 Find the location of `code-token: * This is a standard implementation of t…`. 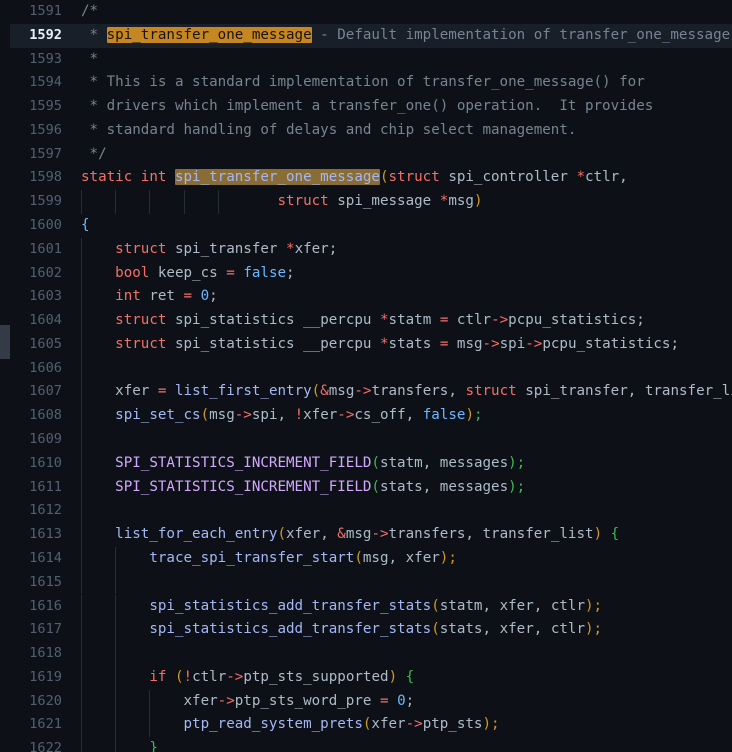

code-token: * This is a standard implementation of t… is located at coordinates (363, 82).